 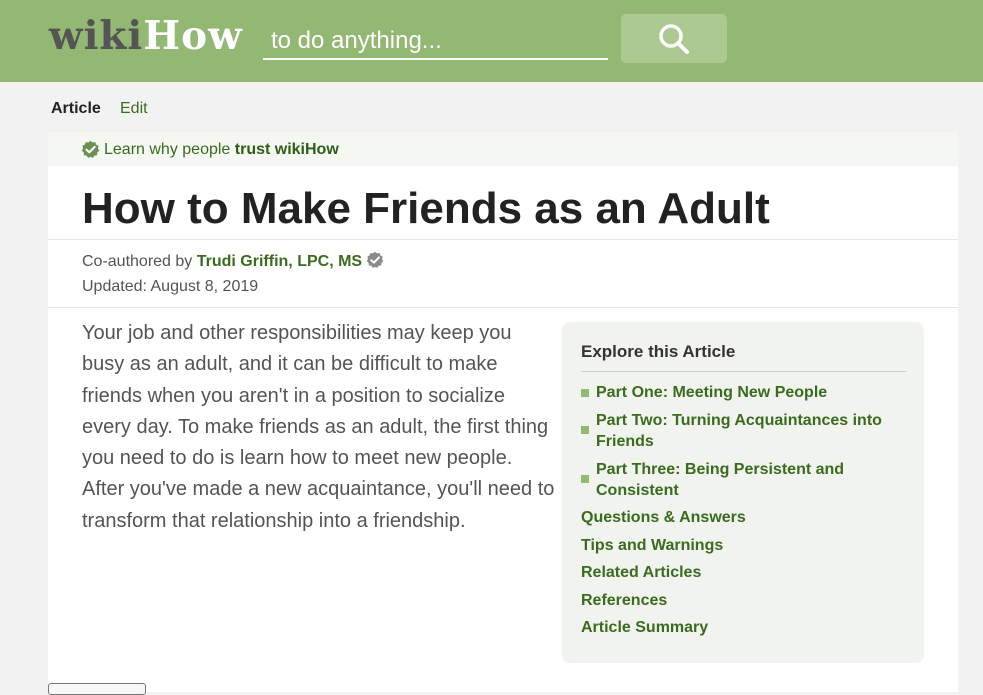 I want to click on tab-edit: Edit, so click(x=134, y=109).